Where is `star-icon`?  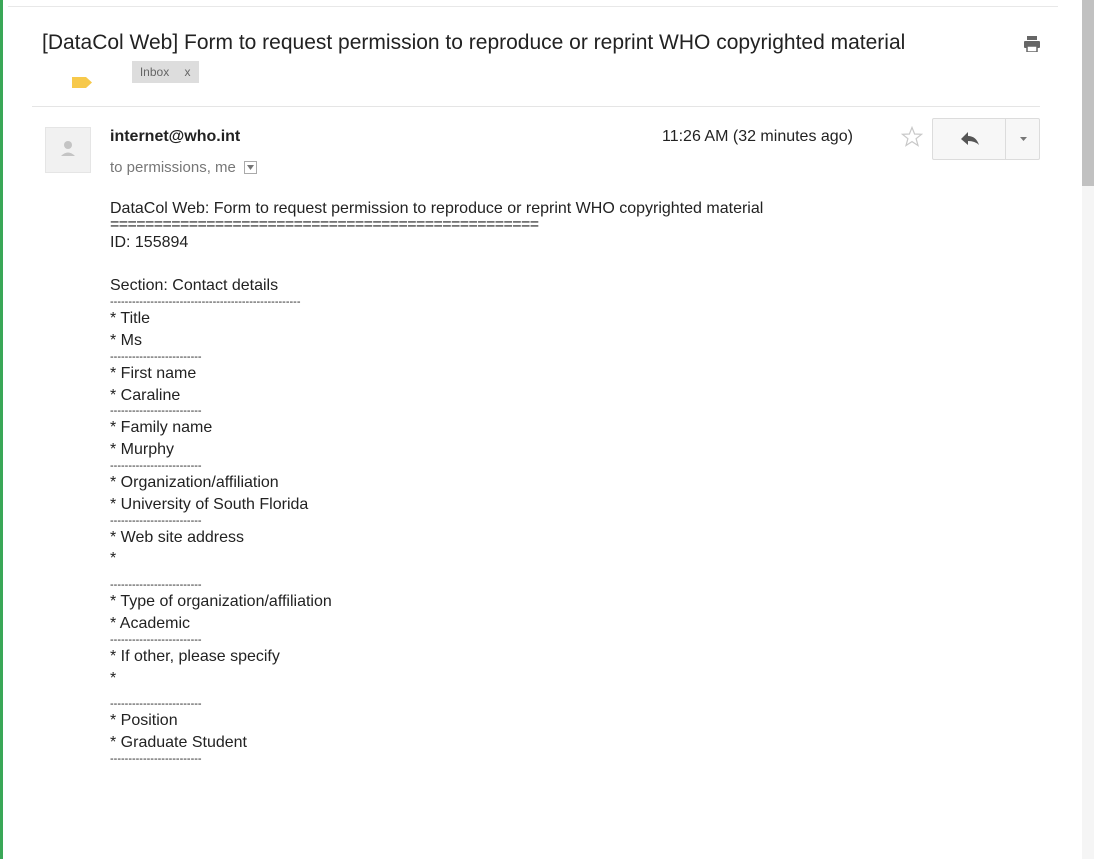
star-icon is located at coordinates (912, 136).